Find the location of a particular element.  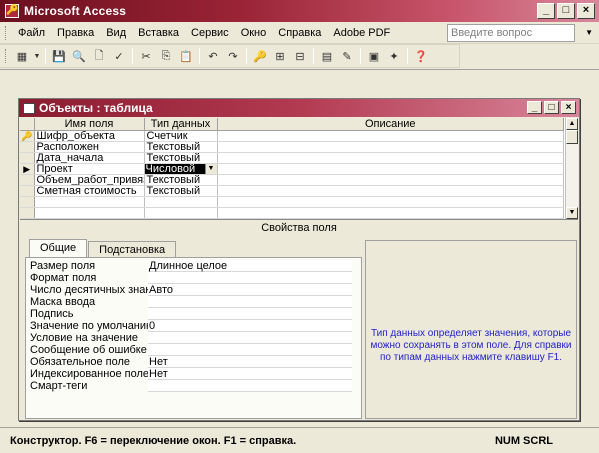

property-row: Индексированное поле Нет is located at coordinates (191, 374).